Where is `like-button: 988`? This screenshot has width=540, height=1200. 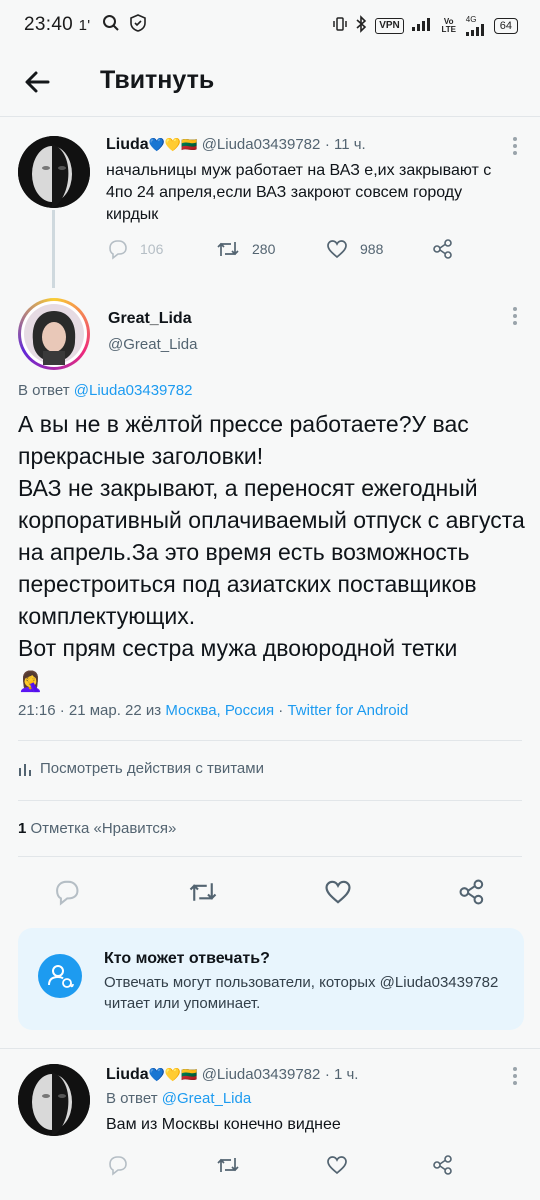
like-button: 988 is located at coordinates (354, 249).